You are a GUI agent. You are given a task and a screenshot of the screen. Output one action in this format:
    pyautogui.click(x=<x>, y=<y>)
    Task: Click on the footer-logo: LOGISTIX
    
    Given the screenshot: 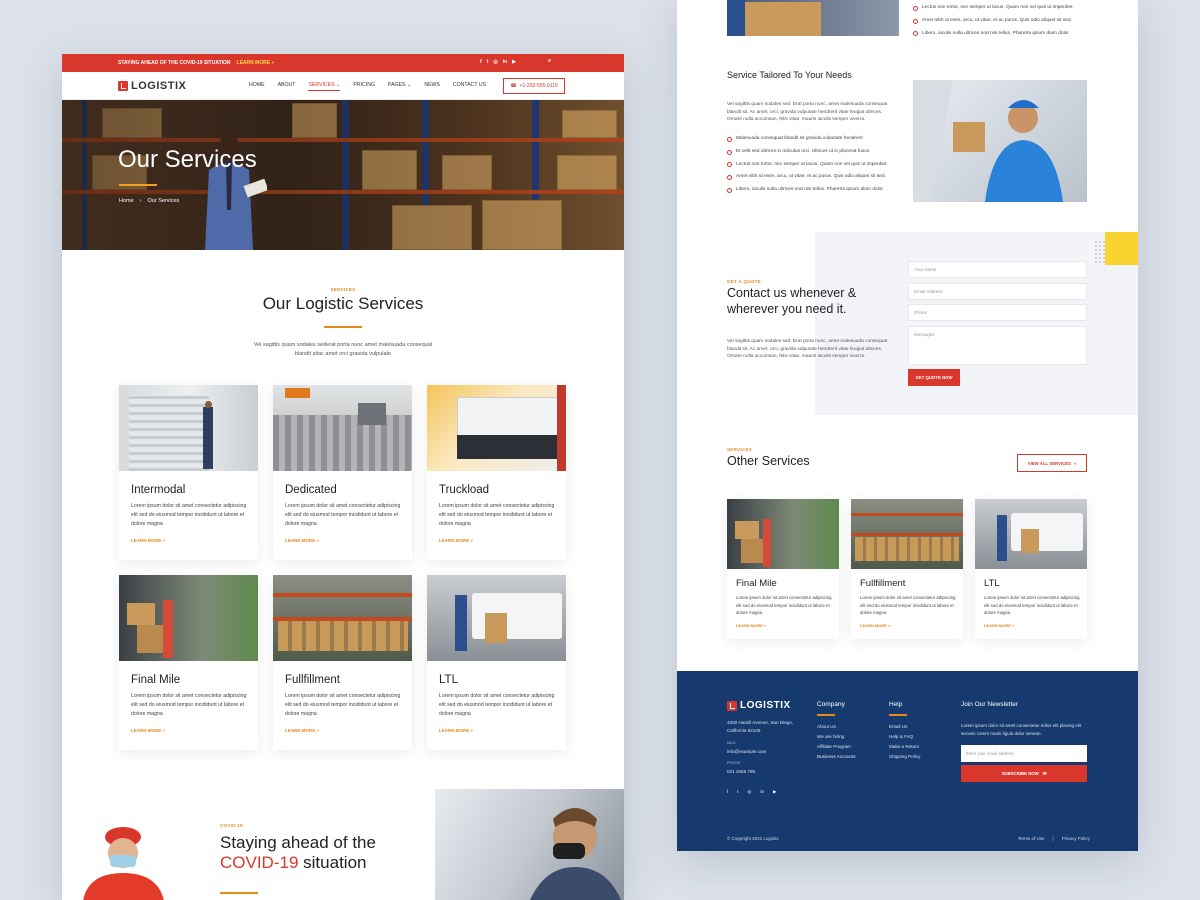 What is the action you would take?
    pyautogui.click(x=759, y=705)
    